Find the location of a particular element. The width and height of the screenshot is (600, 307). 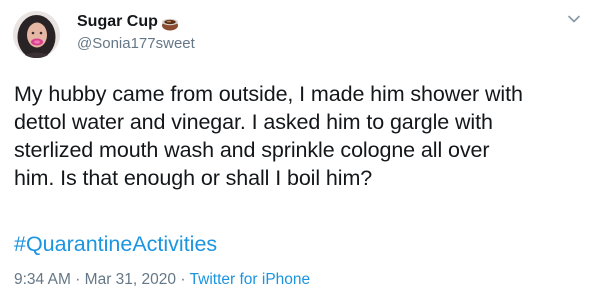

tweet-date: Mar 31, 2020 is located at coordinates (130, 279).